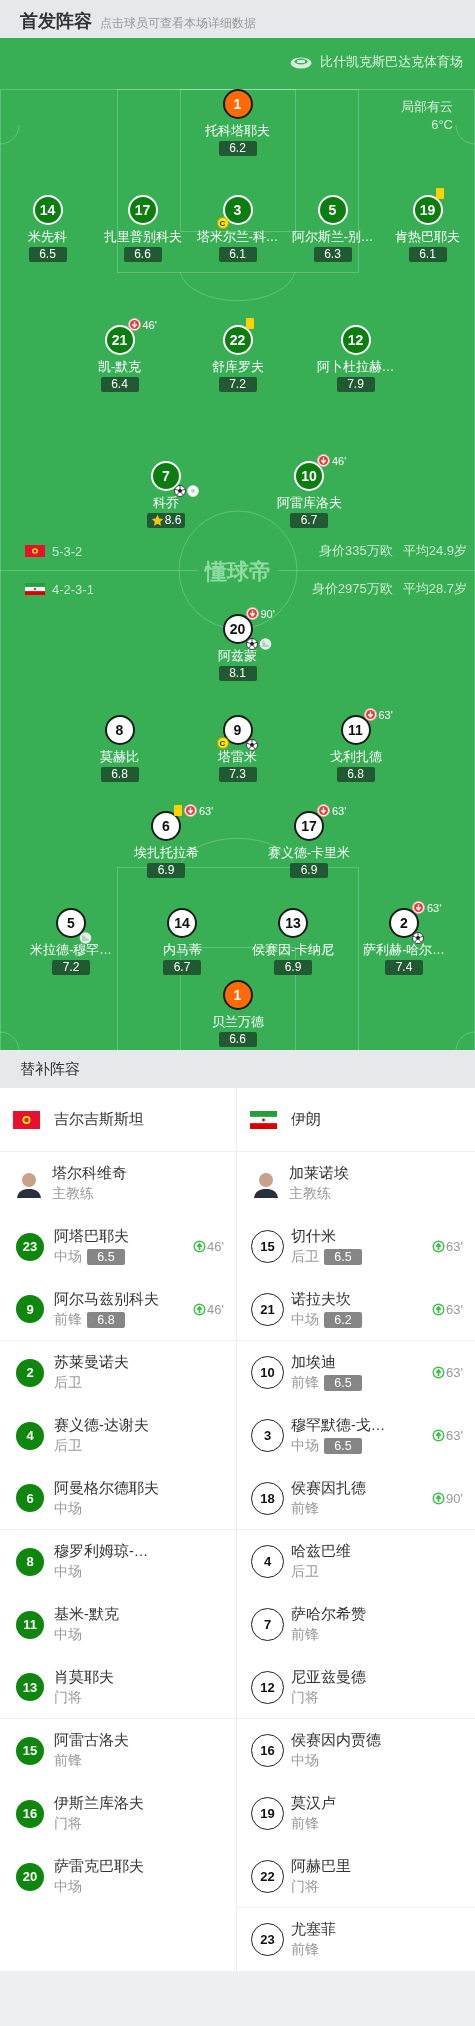 The width and height of the screenshot is (475, 2026). Describe the element at coordinates (237, 1022) in the screenshot. I see `player-name: 贝兰万德` at that location.